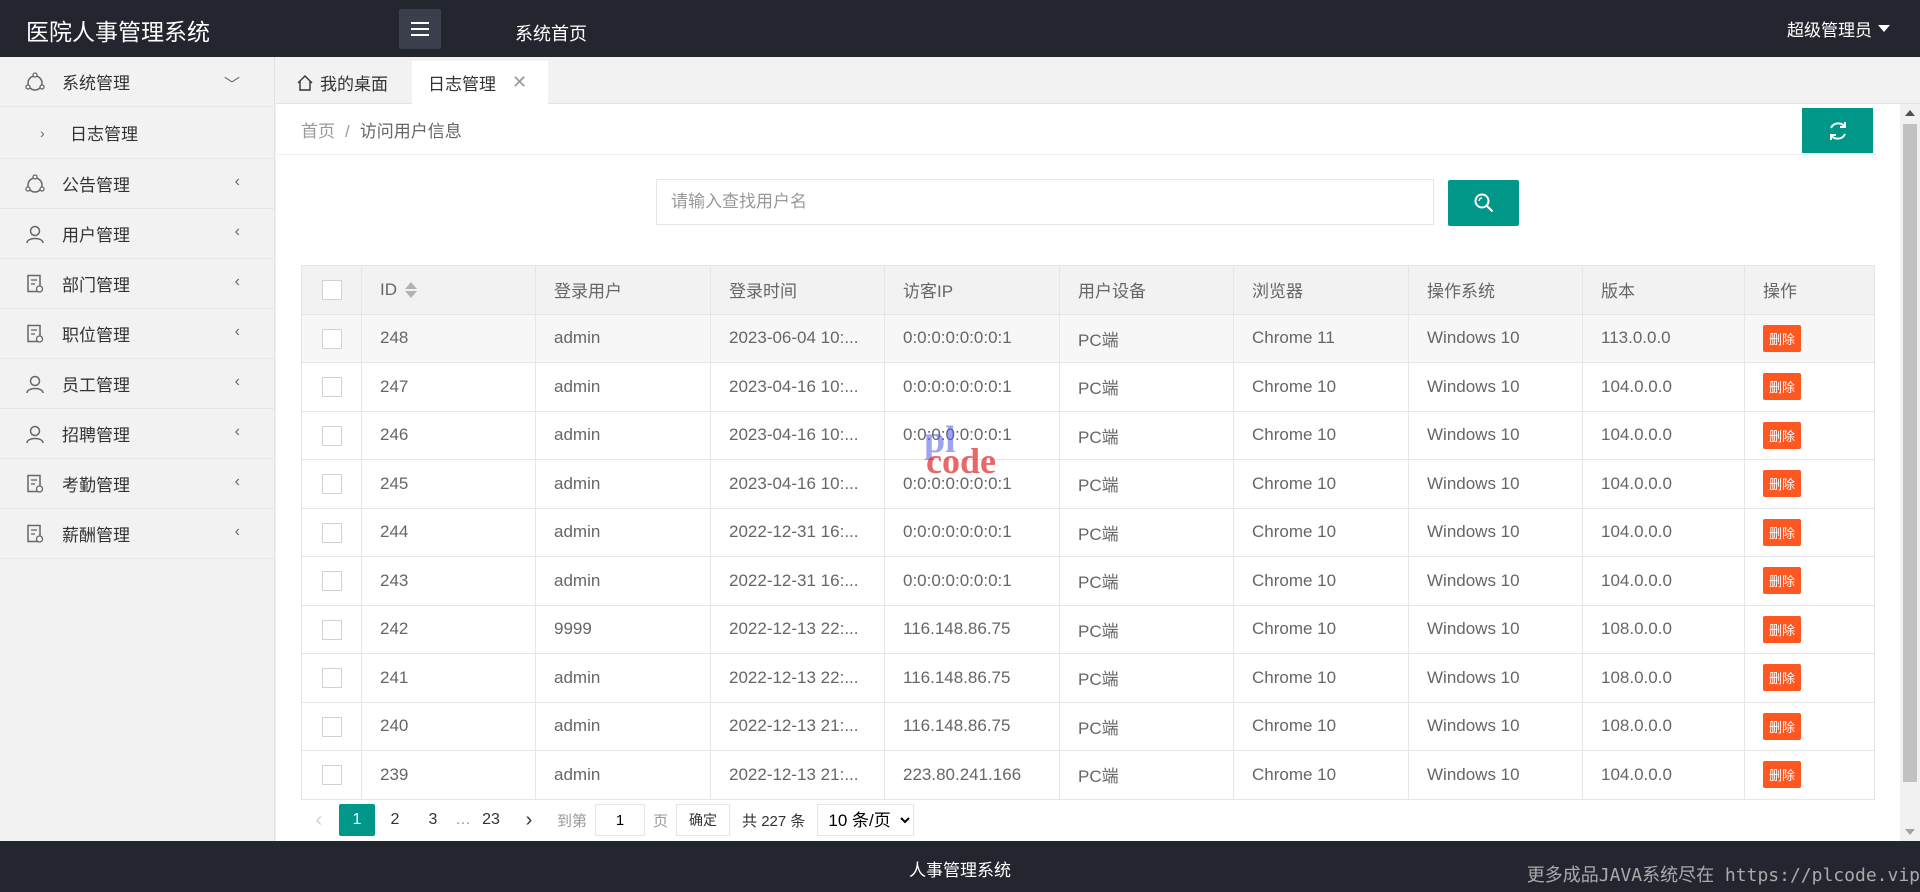 This screenshot has width=1920, height=892. What do you see at coordinates (96, 535) in the screenshot?
I see `sidebar-item-label: 薪酬管理` at bounding box center [96, 535].